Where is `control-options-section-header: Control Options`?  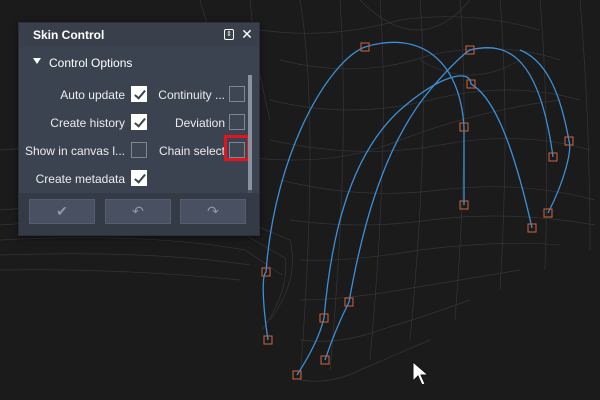 control-options-section-header: Control Options is located at coordinates (139, 63).